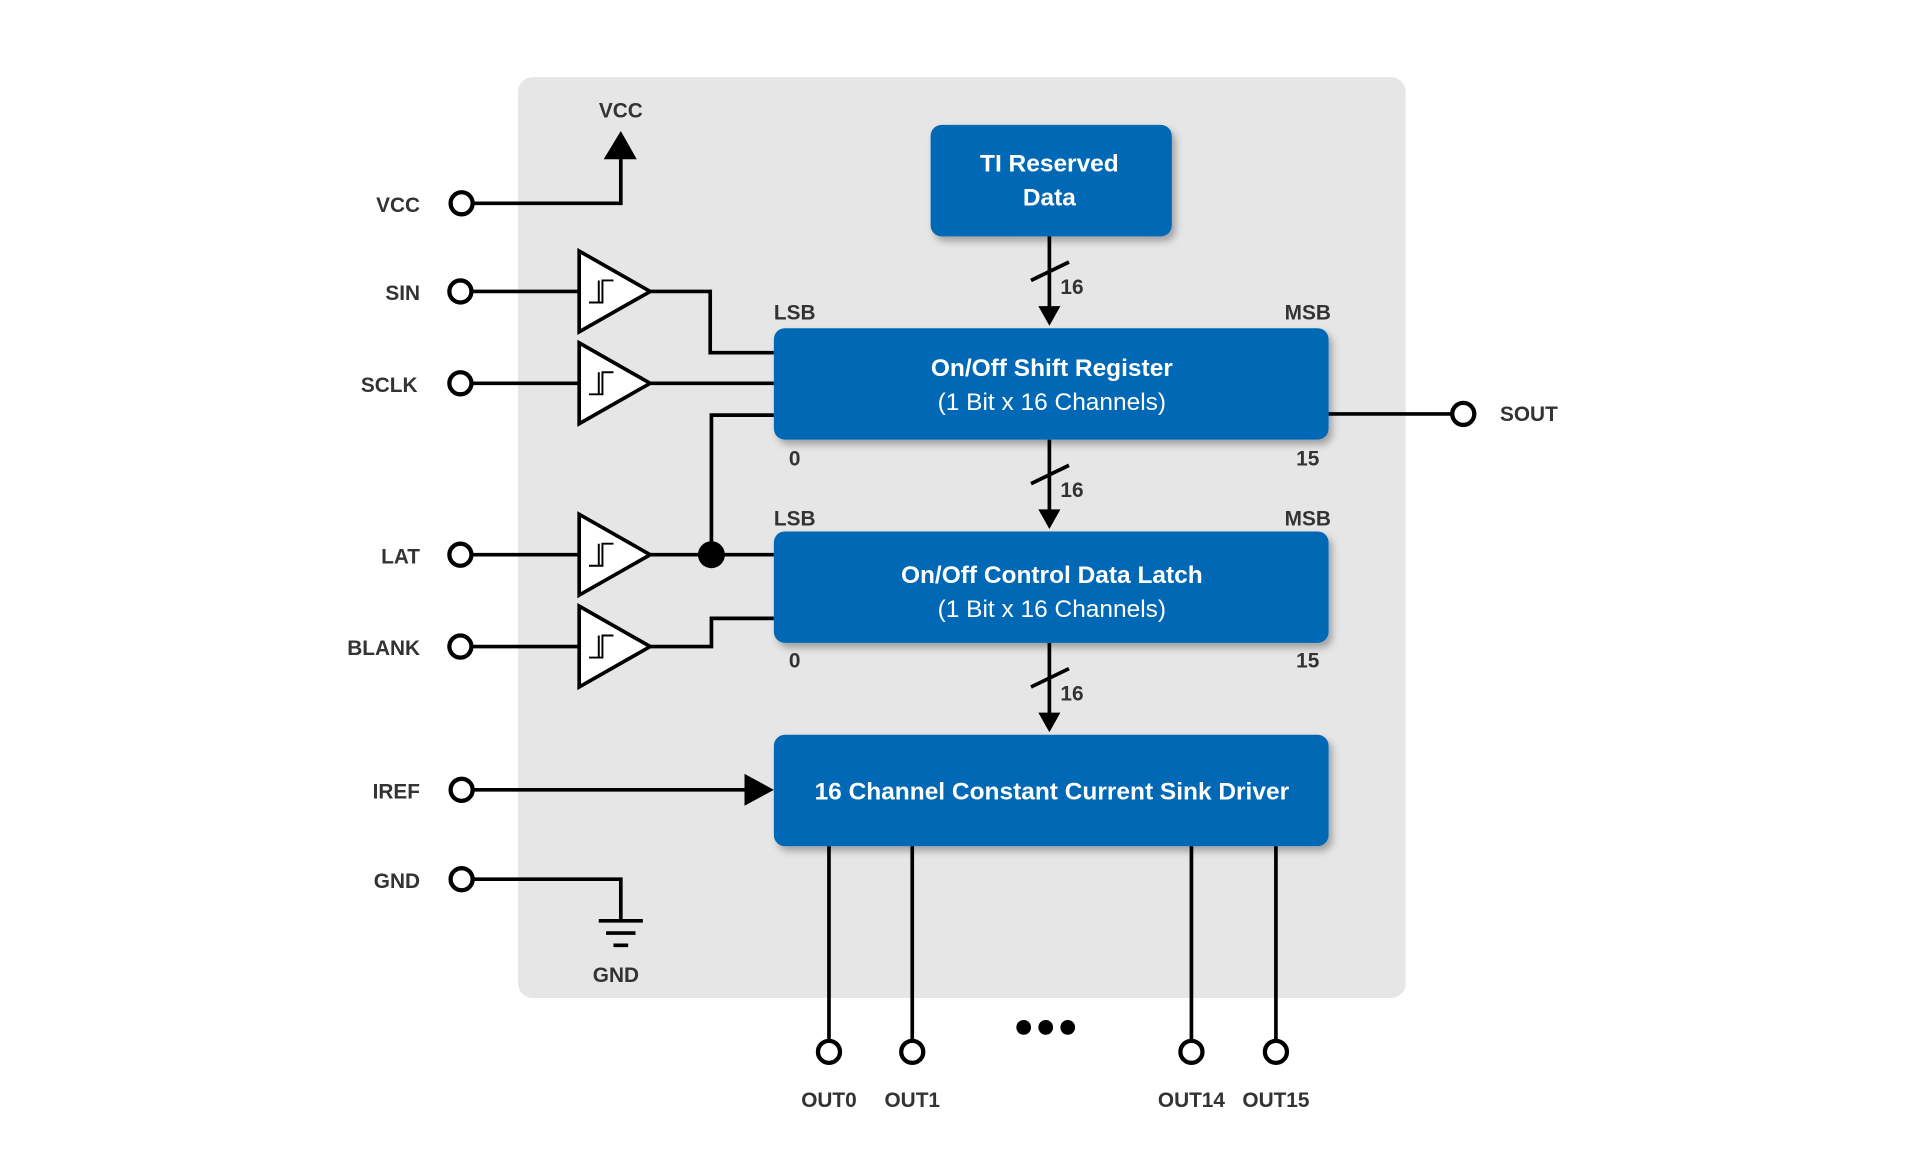  What do you see at coordinates (1046, 1027) in the screenshot?
I see `ellipsis-icon` at bounding box center [1046, 1027].